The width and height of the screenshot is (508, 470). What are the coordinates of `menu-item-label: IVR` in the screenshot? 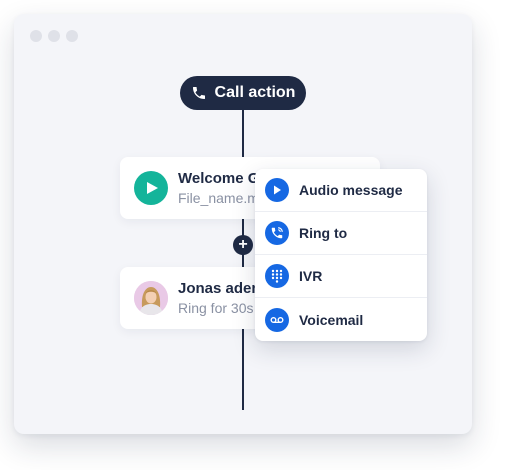 It's located at (311, 276).